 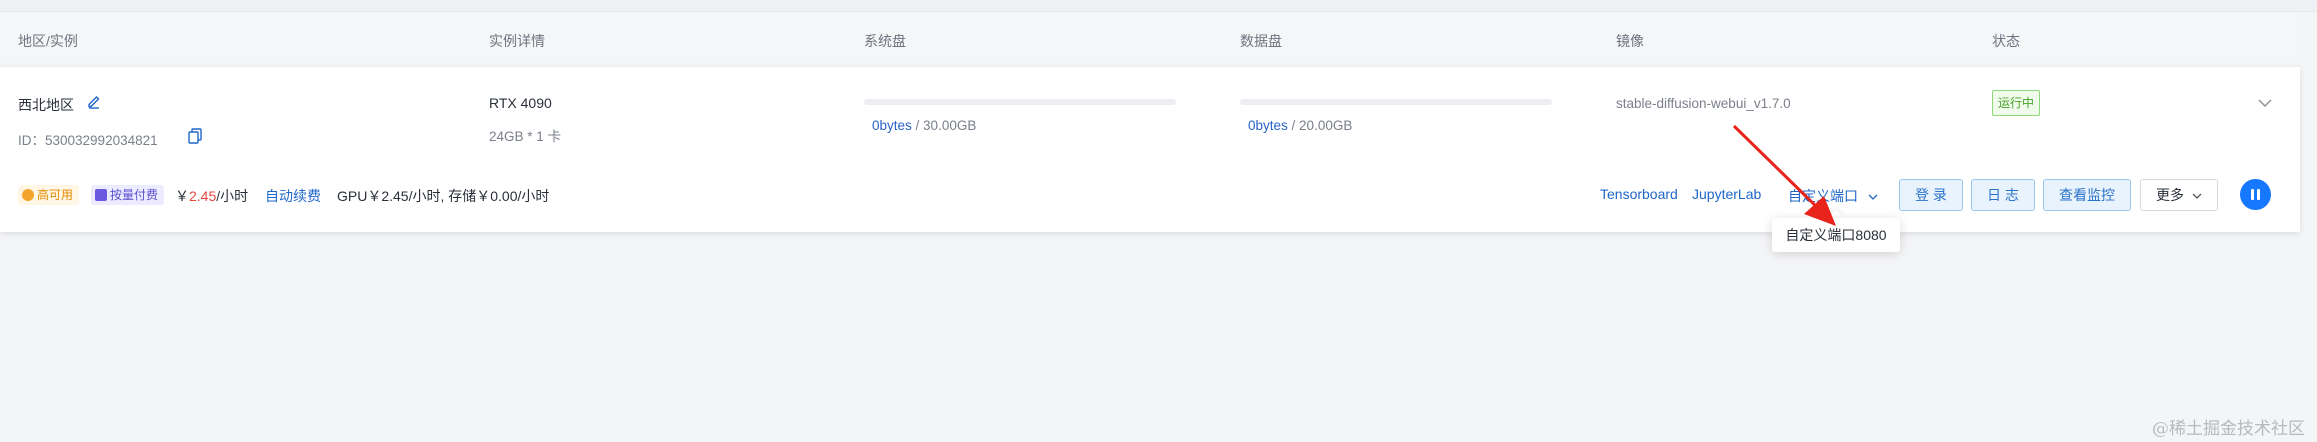 I want to click on pay-as-you-go-tag: 按量付费, so click(x=128, y=195).